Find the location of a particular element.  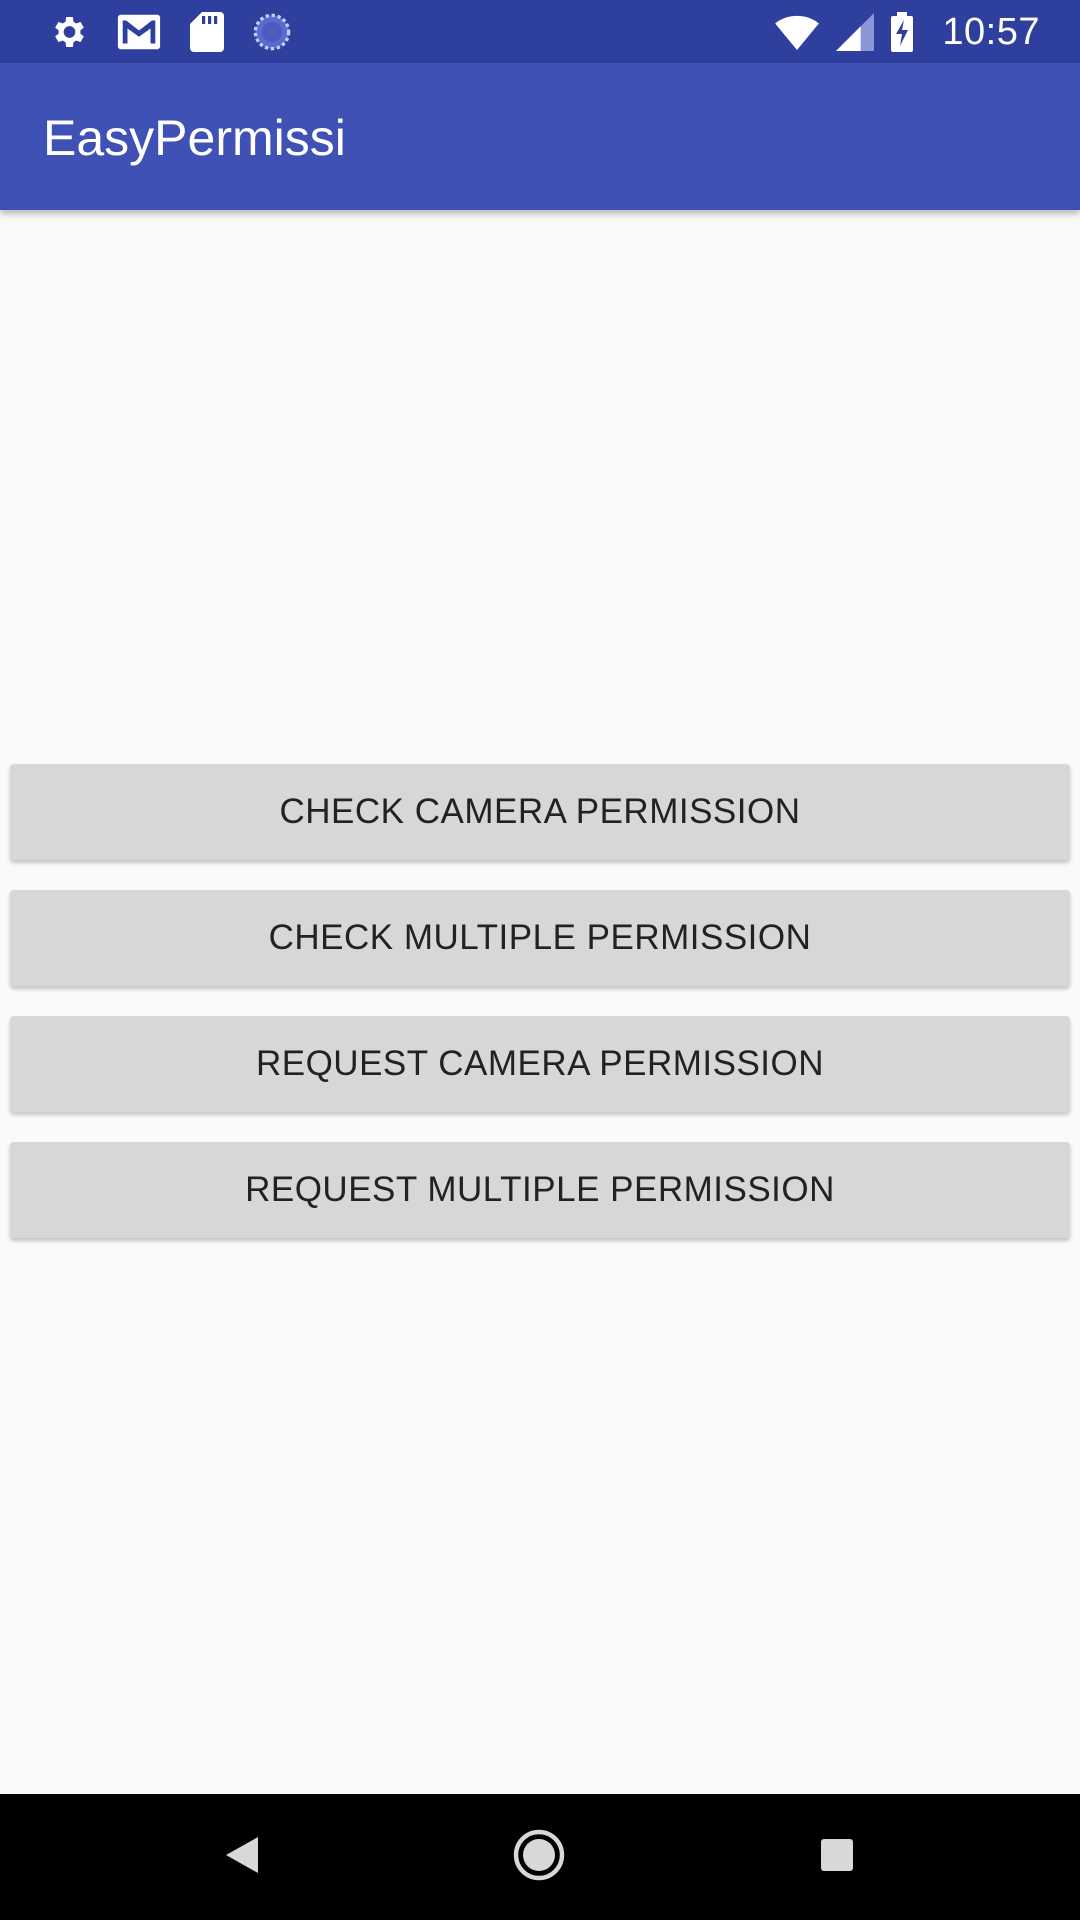

sync-icon is located at coordinates (272, 32).